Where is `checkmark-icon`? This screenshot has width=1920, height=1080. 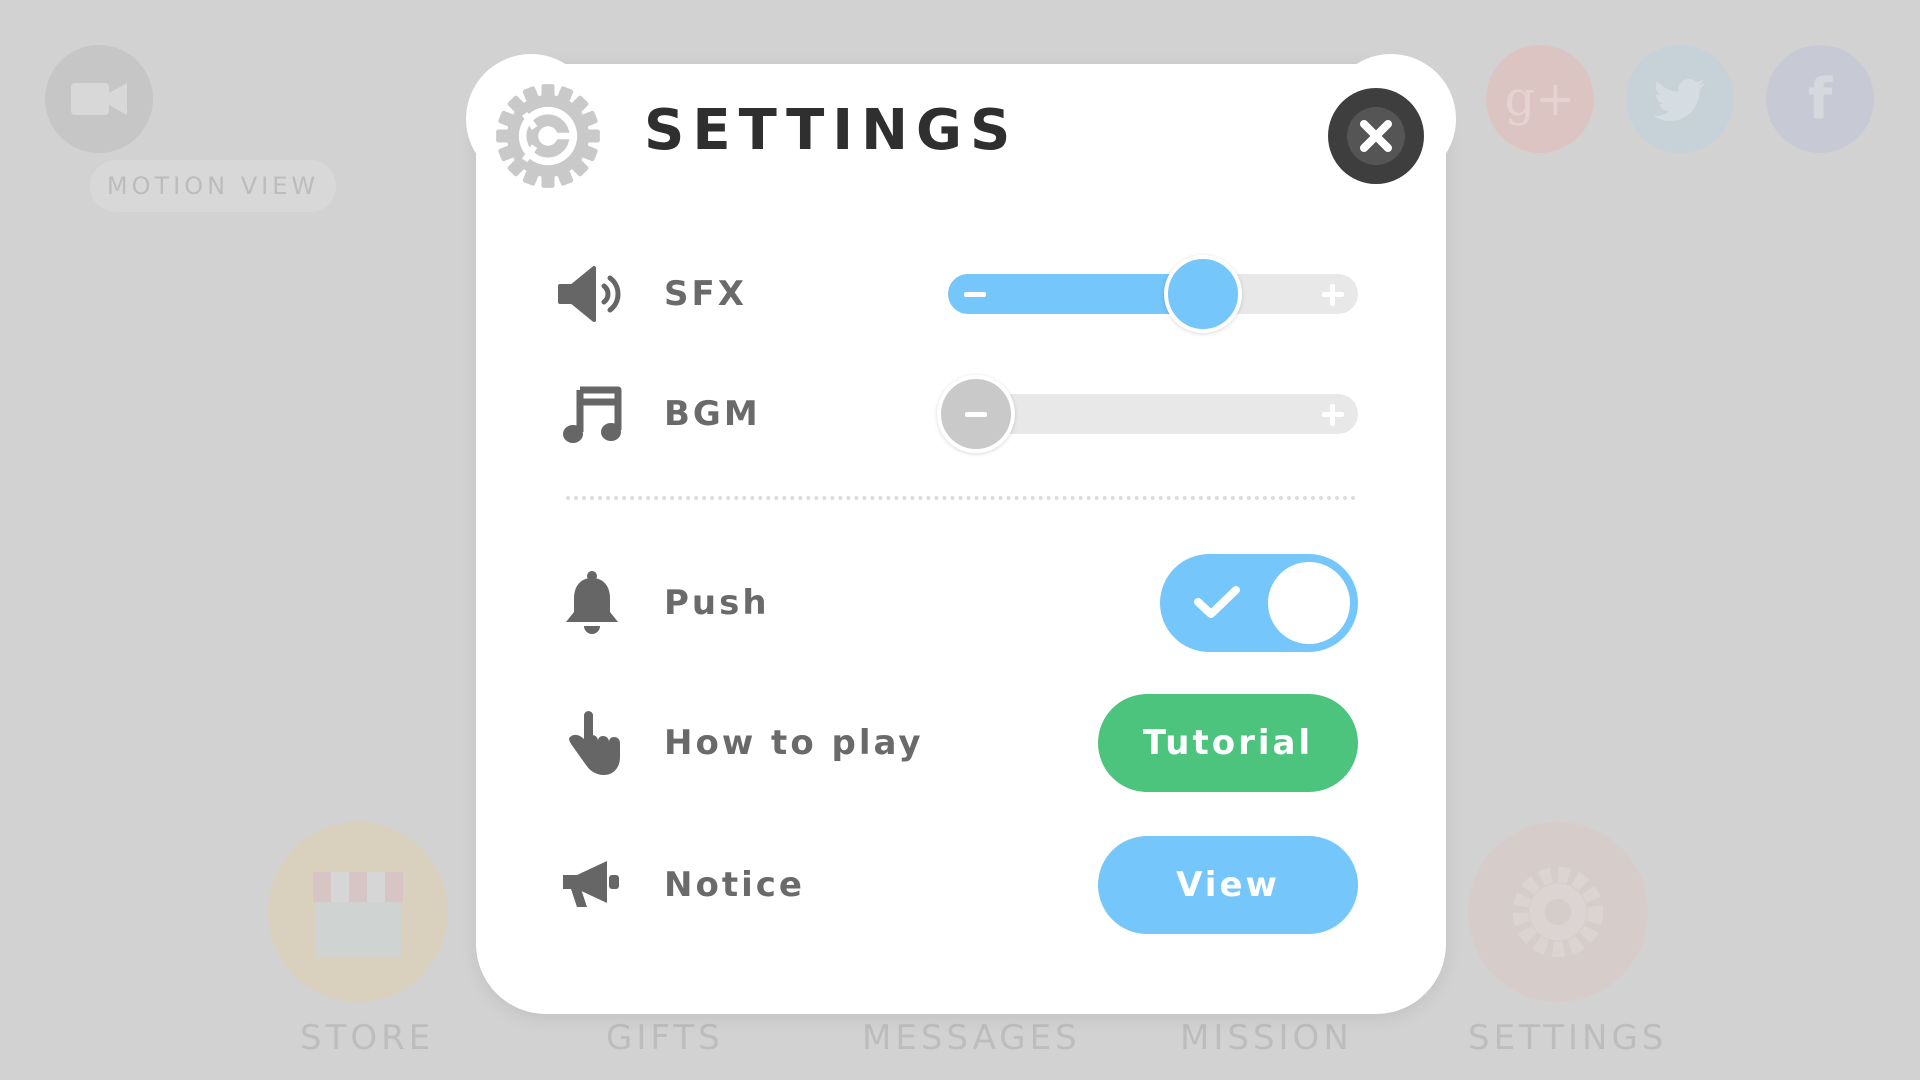
checkmark-icon is located at coordinates (1217, 602).